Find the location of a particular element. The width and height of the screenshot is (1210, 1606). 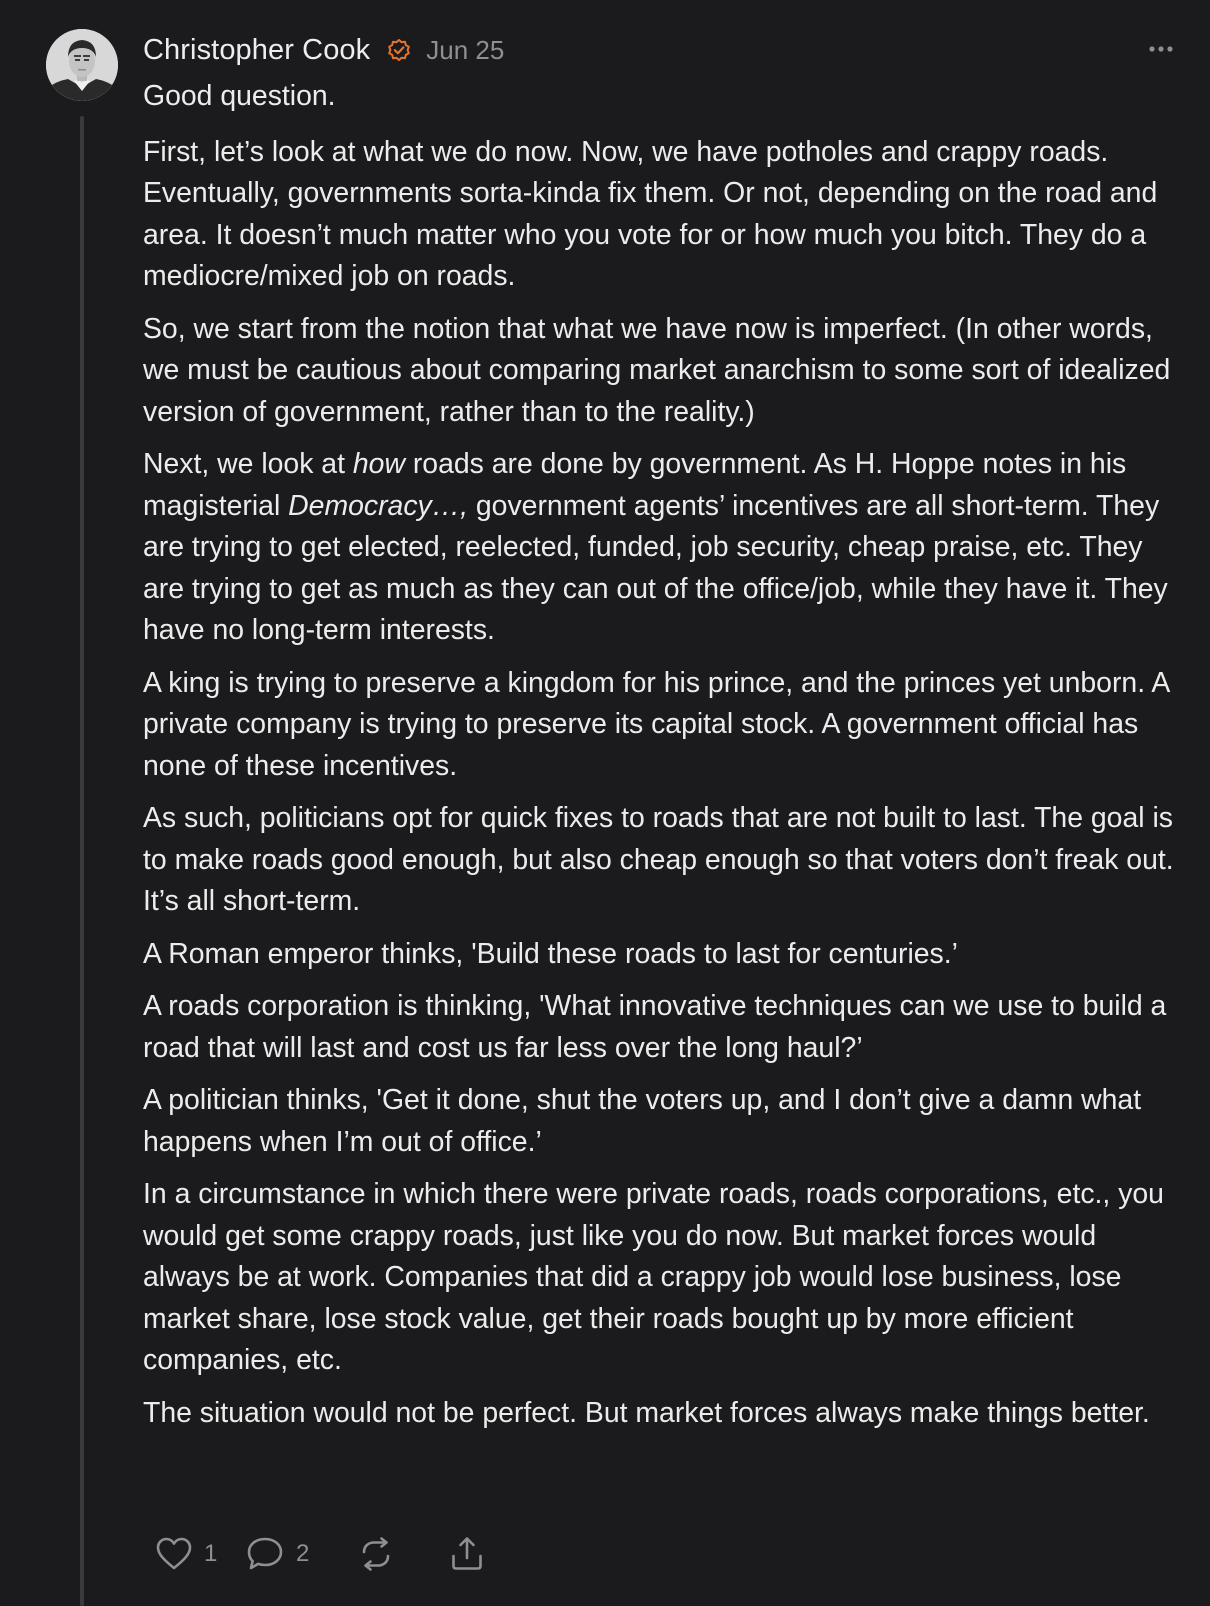

author-name: Christopher Cook is located at coordinates (256, 50).